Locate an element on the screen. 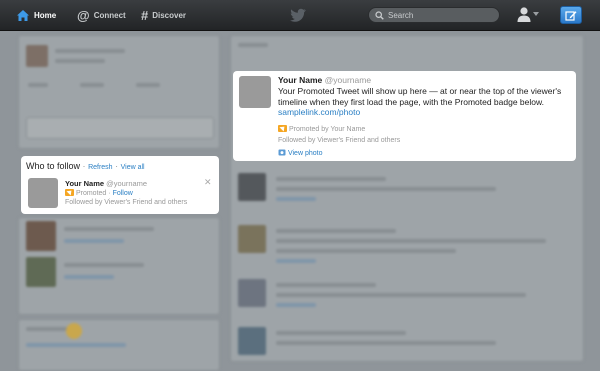 The image size is (600, 371). who-to-follow-title: Who to follow is located at coordinates (53, 166).